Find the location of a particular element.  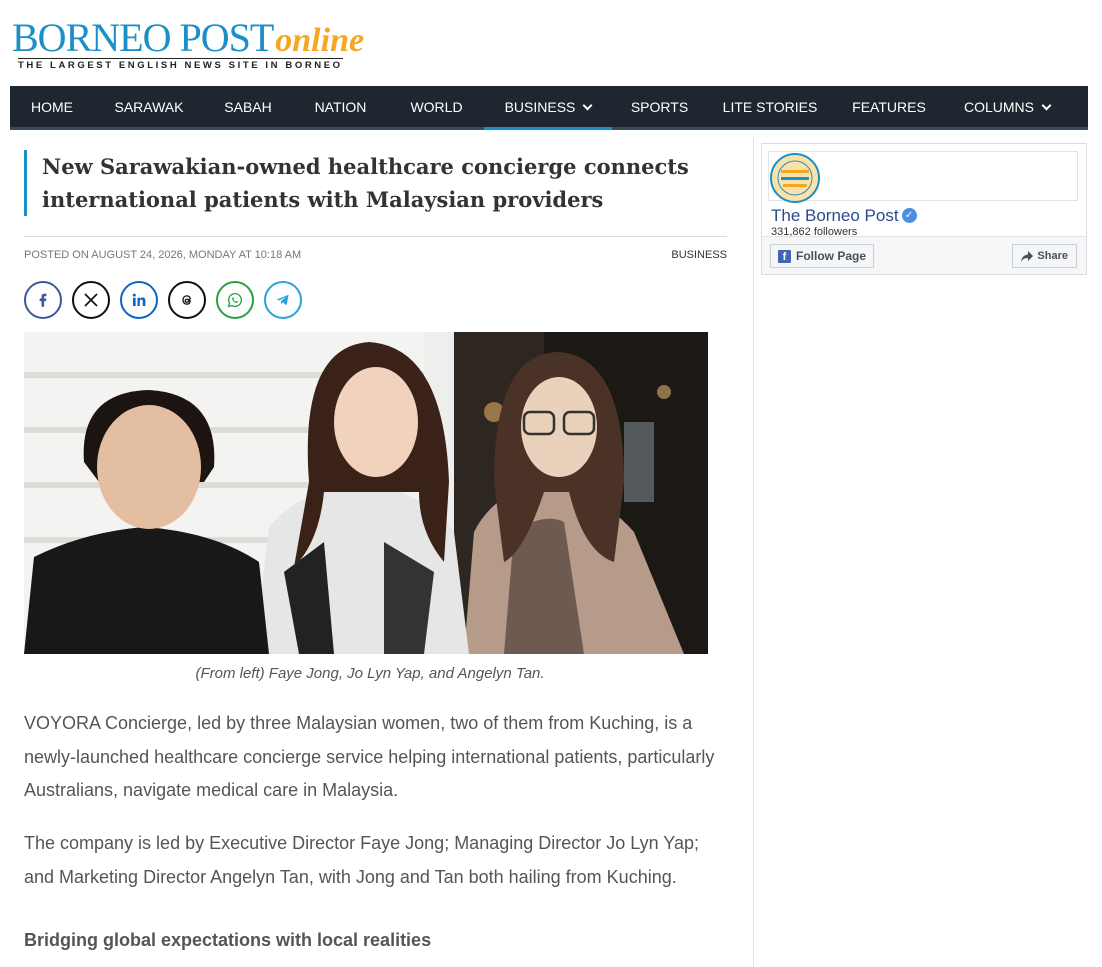

fb-action-bar: f Follow Page Share is located at coordinates (924, 255).